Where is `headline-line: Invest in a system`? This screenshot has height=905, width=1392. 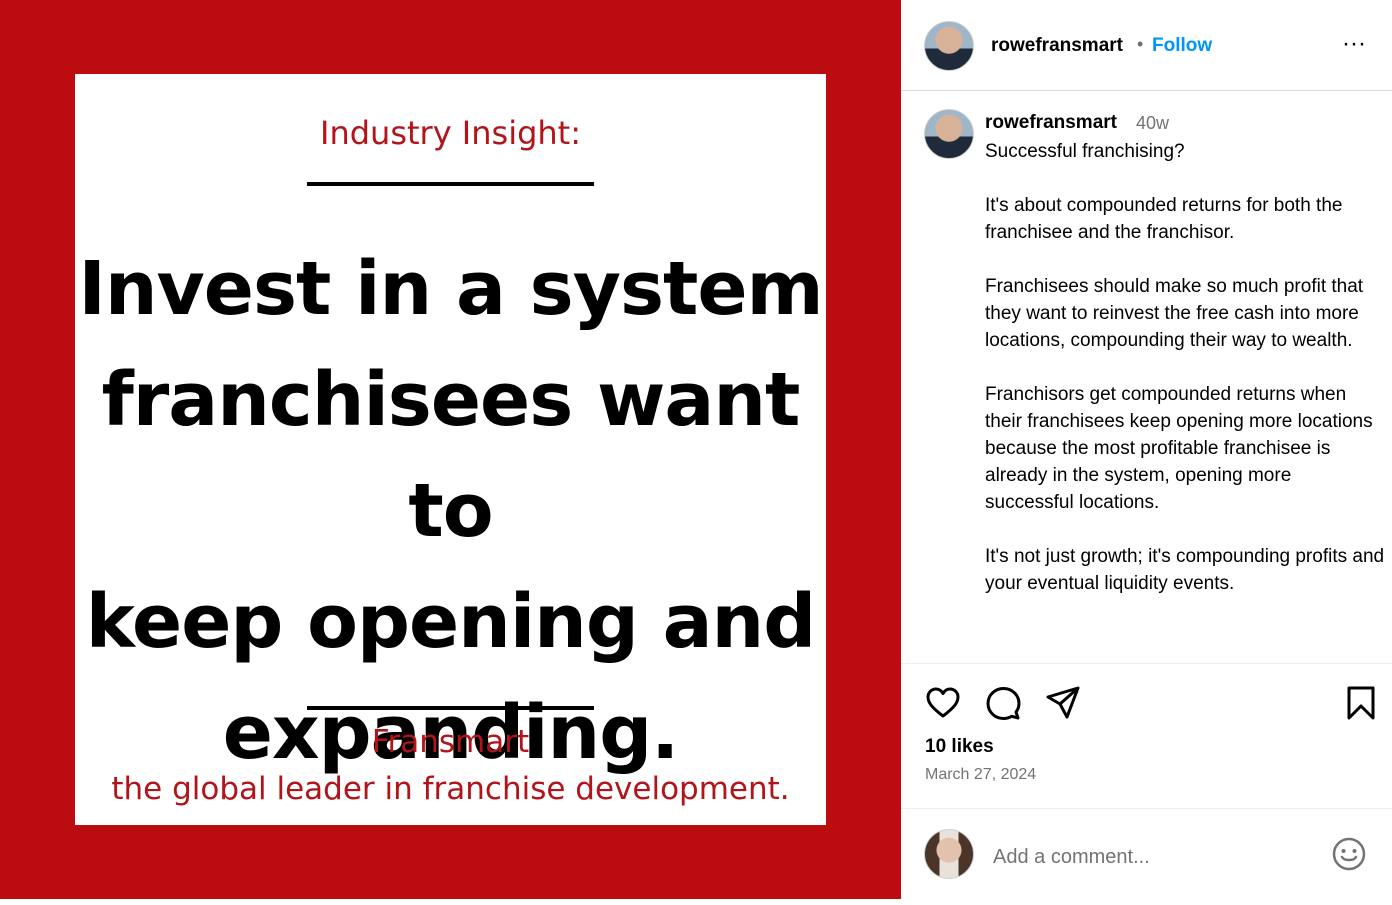 headline-line: Invest in a system is located at coordinates (450, 289).